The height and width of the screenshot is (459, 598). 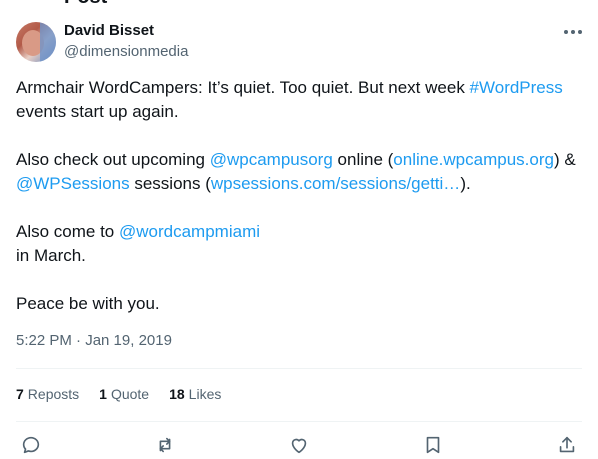 What do you see at coordinates (433, 445) in the screenshot?
I see `bookmark-icon` at bounding box center [433, 445].